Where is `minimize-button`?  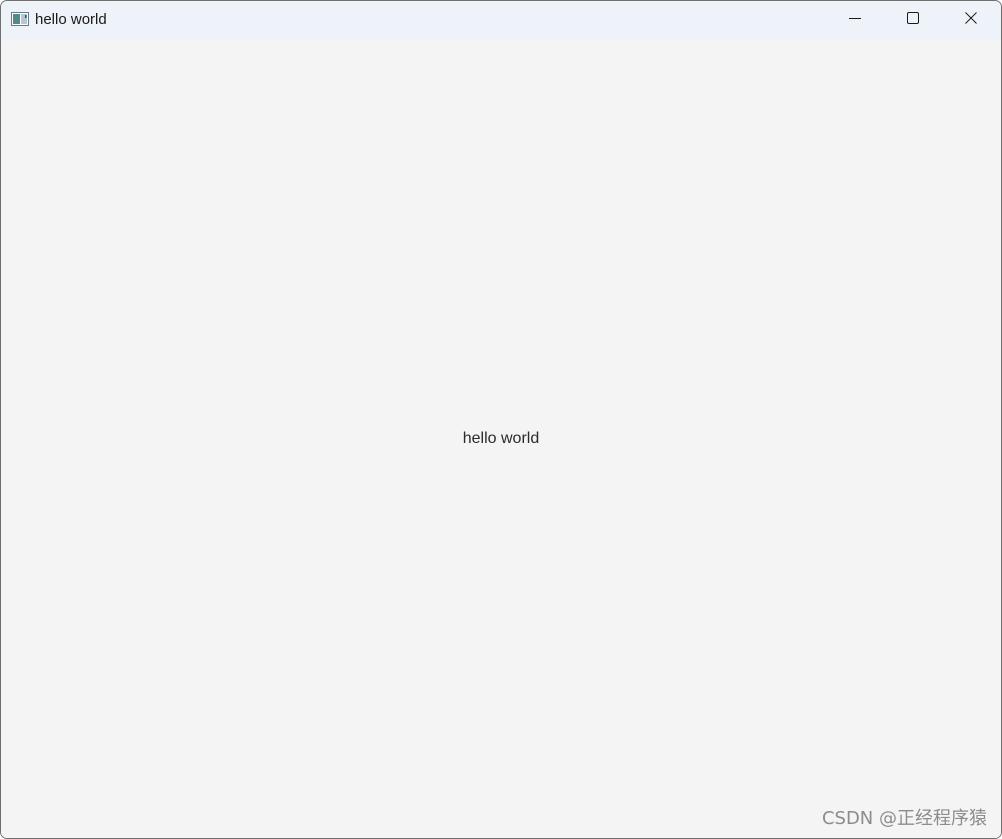 minimize-button is located at coordinates (855, 20).